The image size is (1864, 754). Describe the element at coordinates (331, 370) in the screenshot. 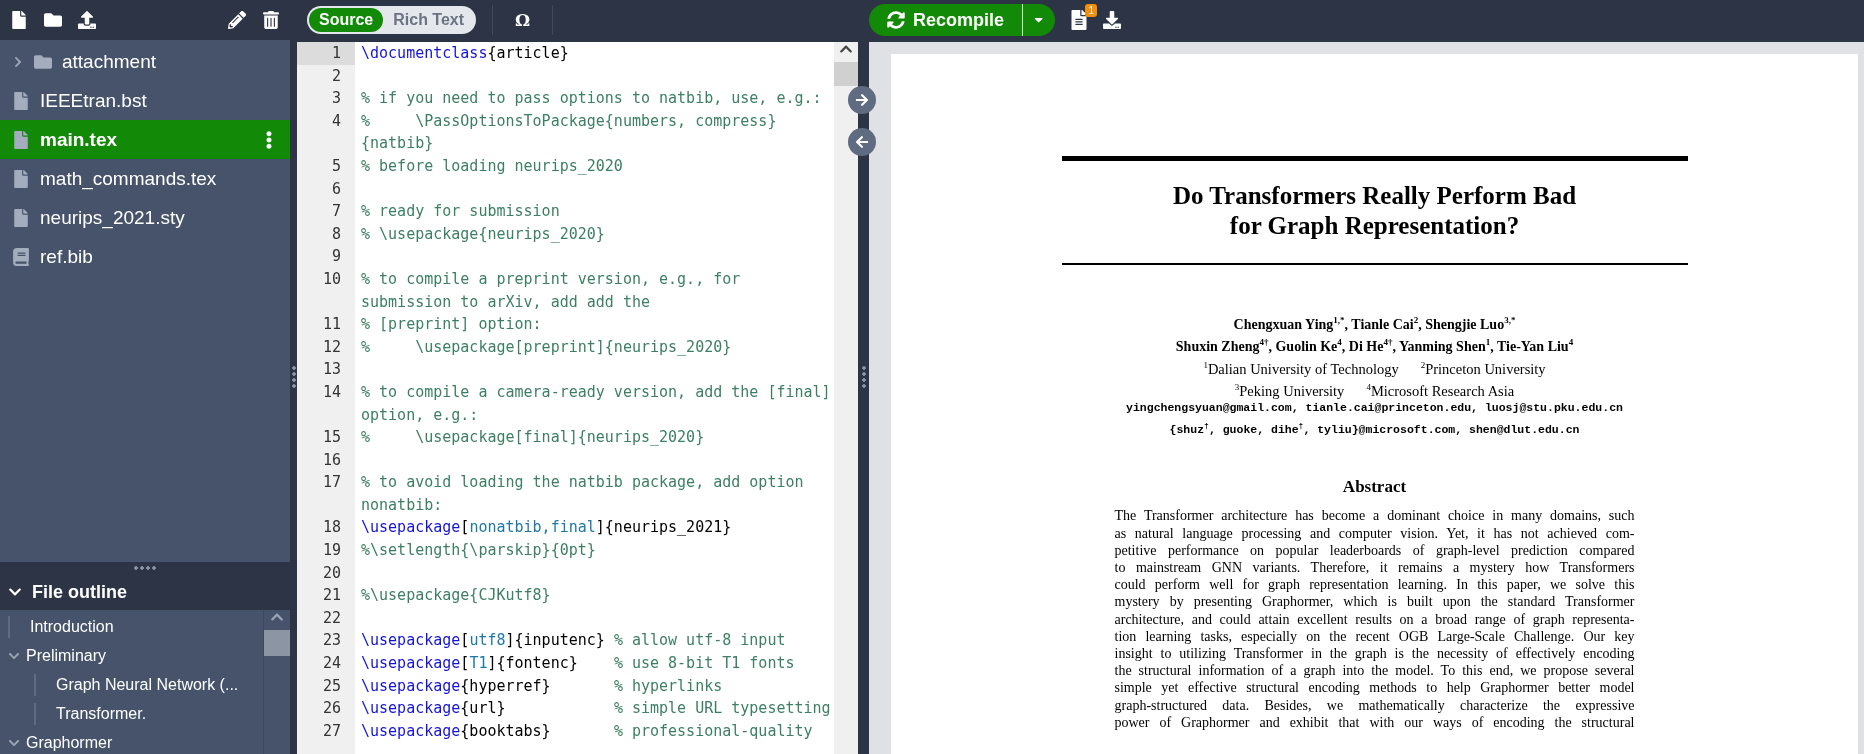

I see `line-number: 13` at that location.